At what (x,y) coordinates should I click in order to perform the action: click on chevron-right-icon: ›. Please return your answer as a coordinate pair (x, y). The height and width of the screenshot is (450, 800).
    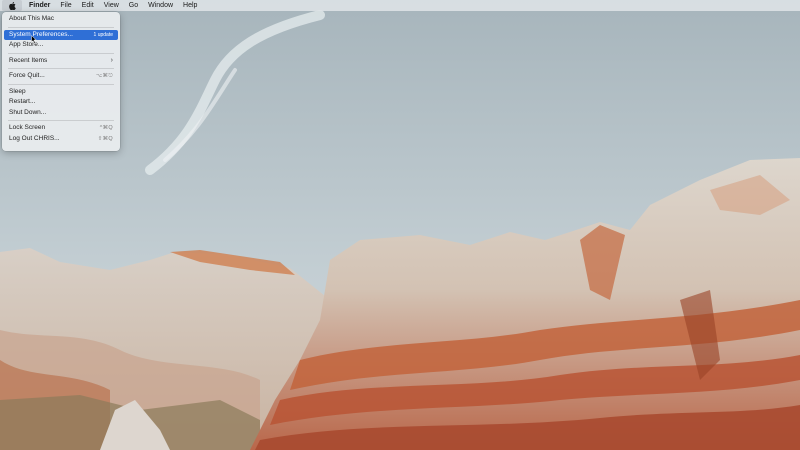
    Looking at the image, I should click on (111, 60).